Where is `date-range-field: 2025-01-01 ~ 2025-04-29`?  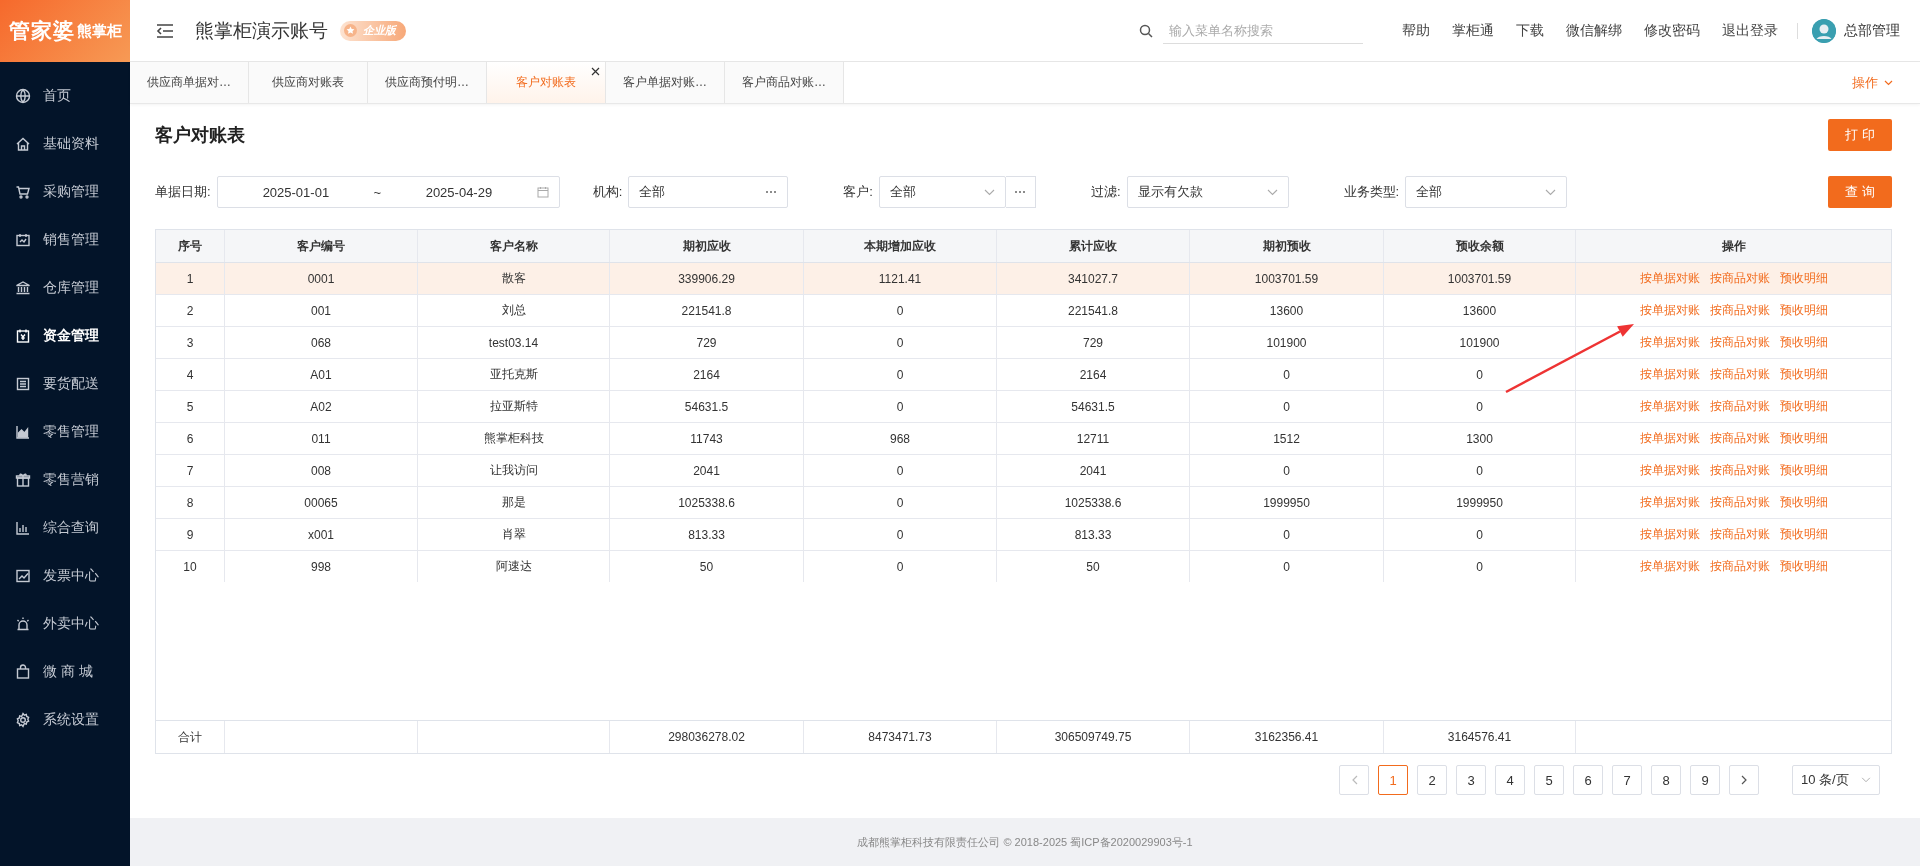
date-range-field: 2025-01-01 ~ 2025-04-29 is located at coordinates (388, 192).